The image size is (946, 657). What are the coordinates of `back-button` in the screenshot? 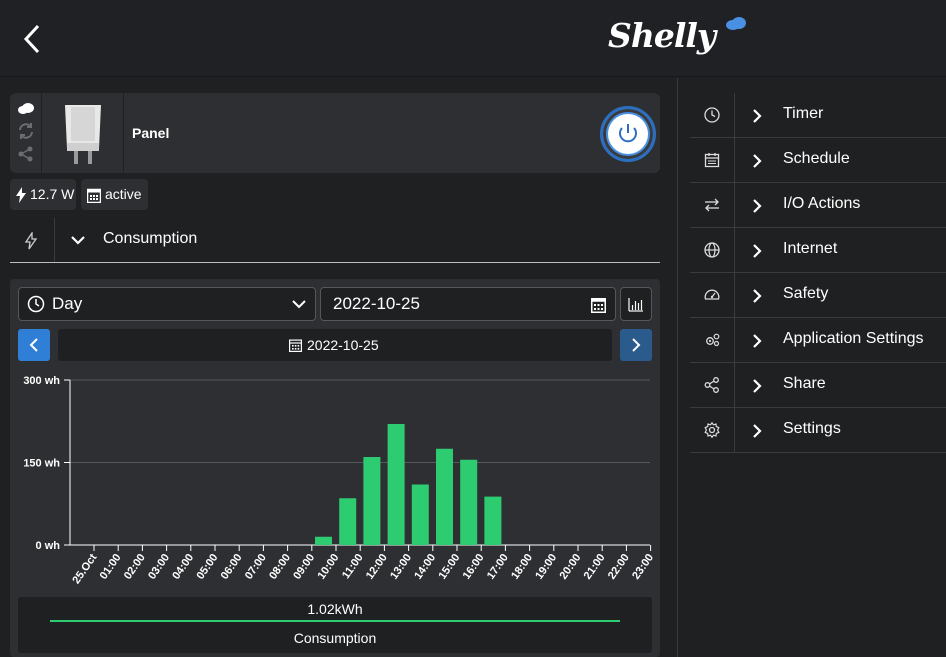 It's located at (33, 39).